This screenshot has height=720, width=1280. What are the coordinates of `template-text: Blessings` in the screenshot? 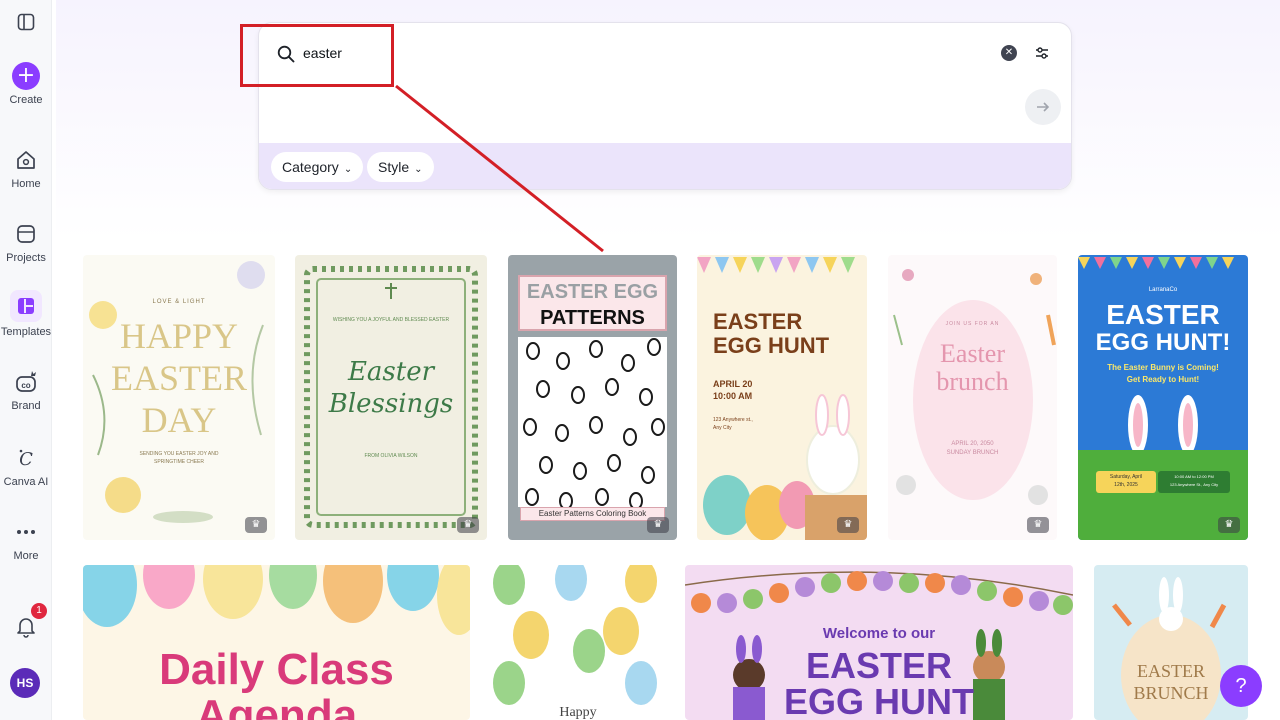 It's located at (391, 404).